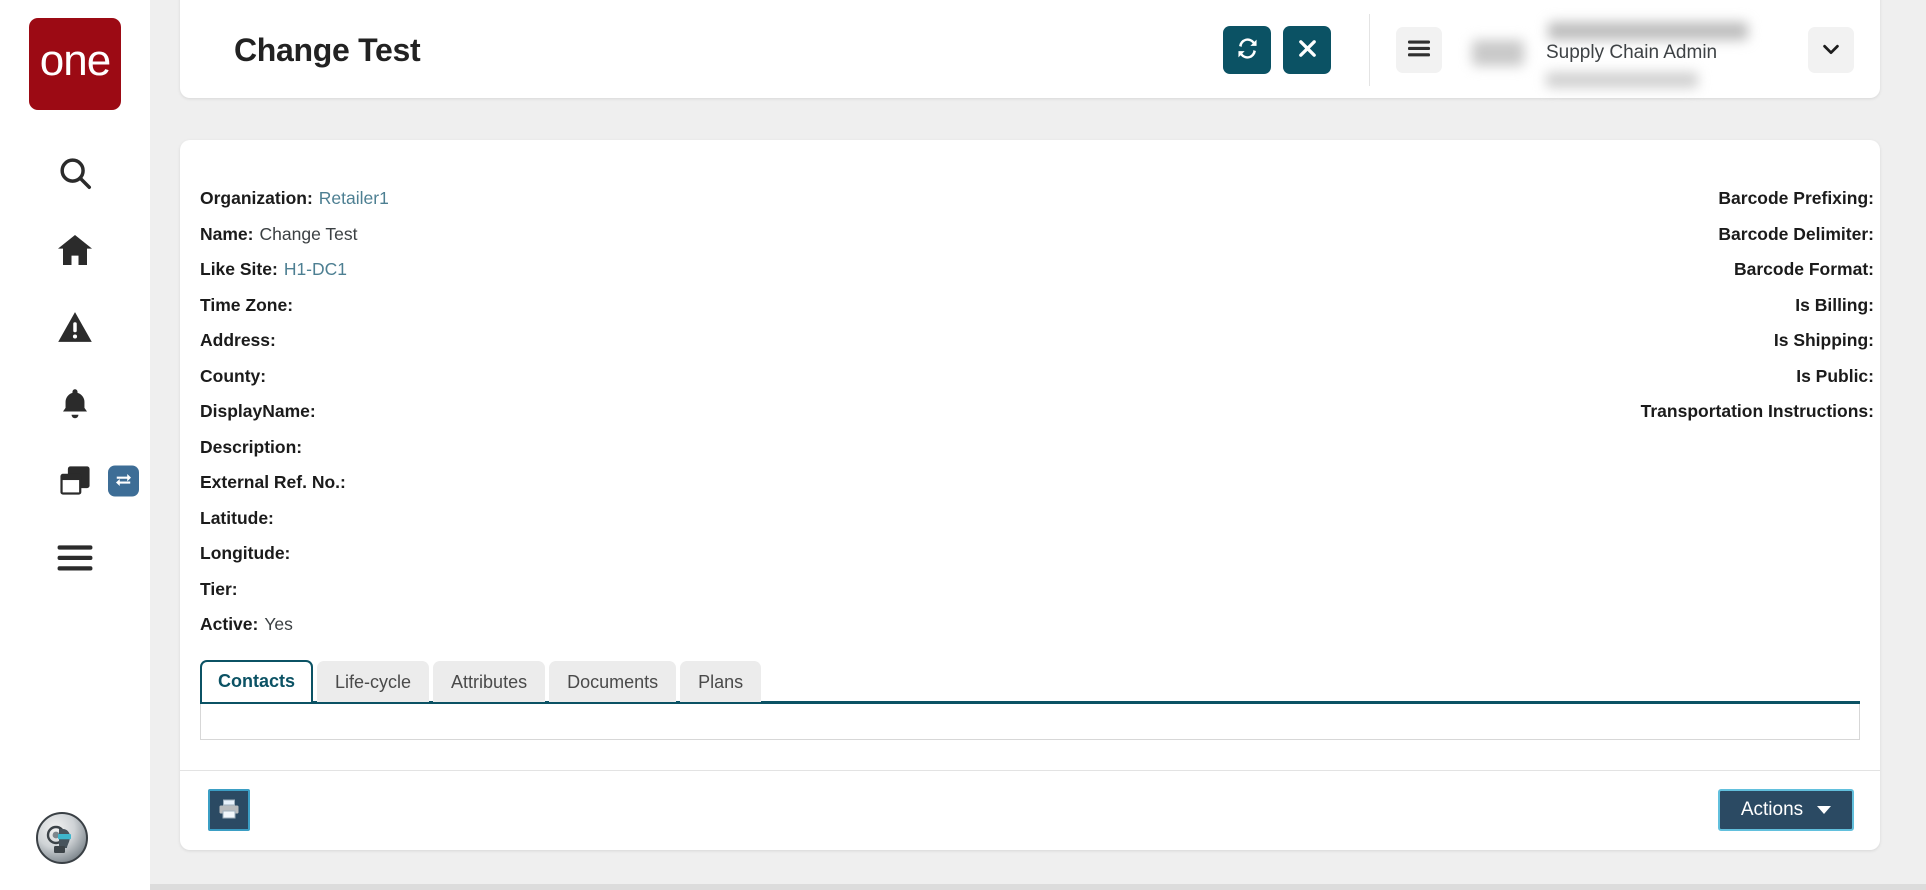 This screenshot has height=890, width=1926. I want to click on left-sidebar: one, so click(75, 445).